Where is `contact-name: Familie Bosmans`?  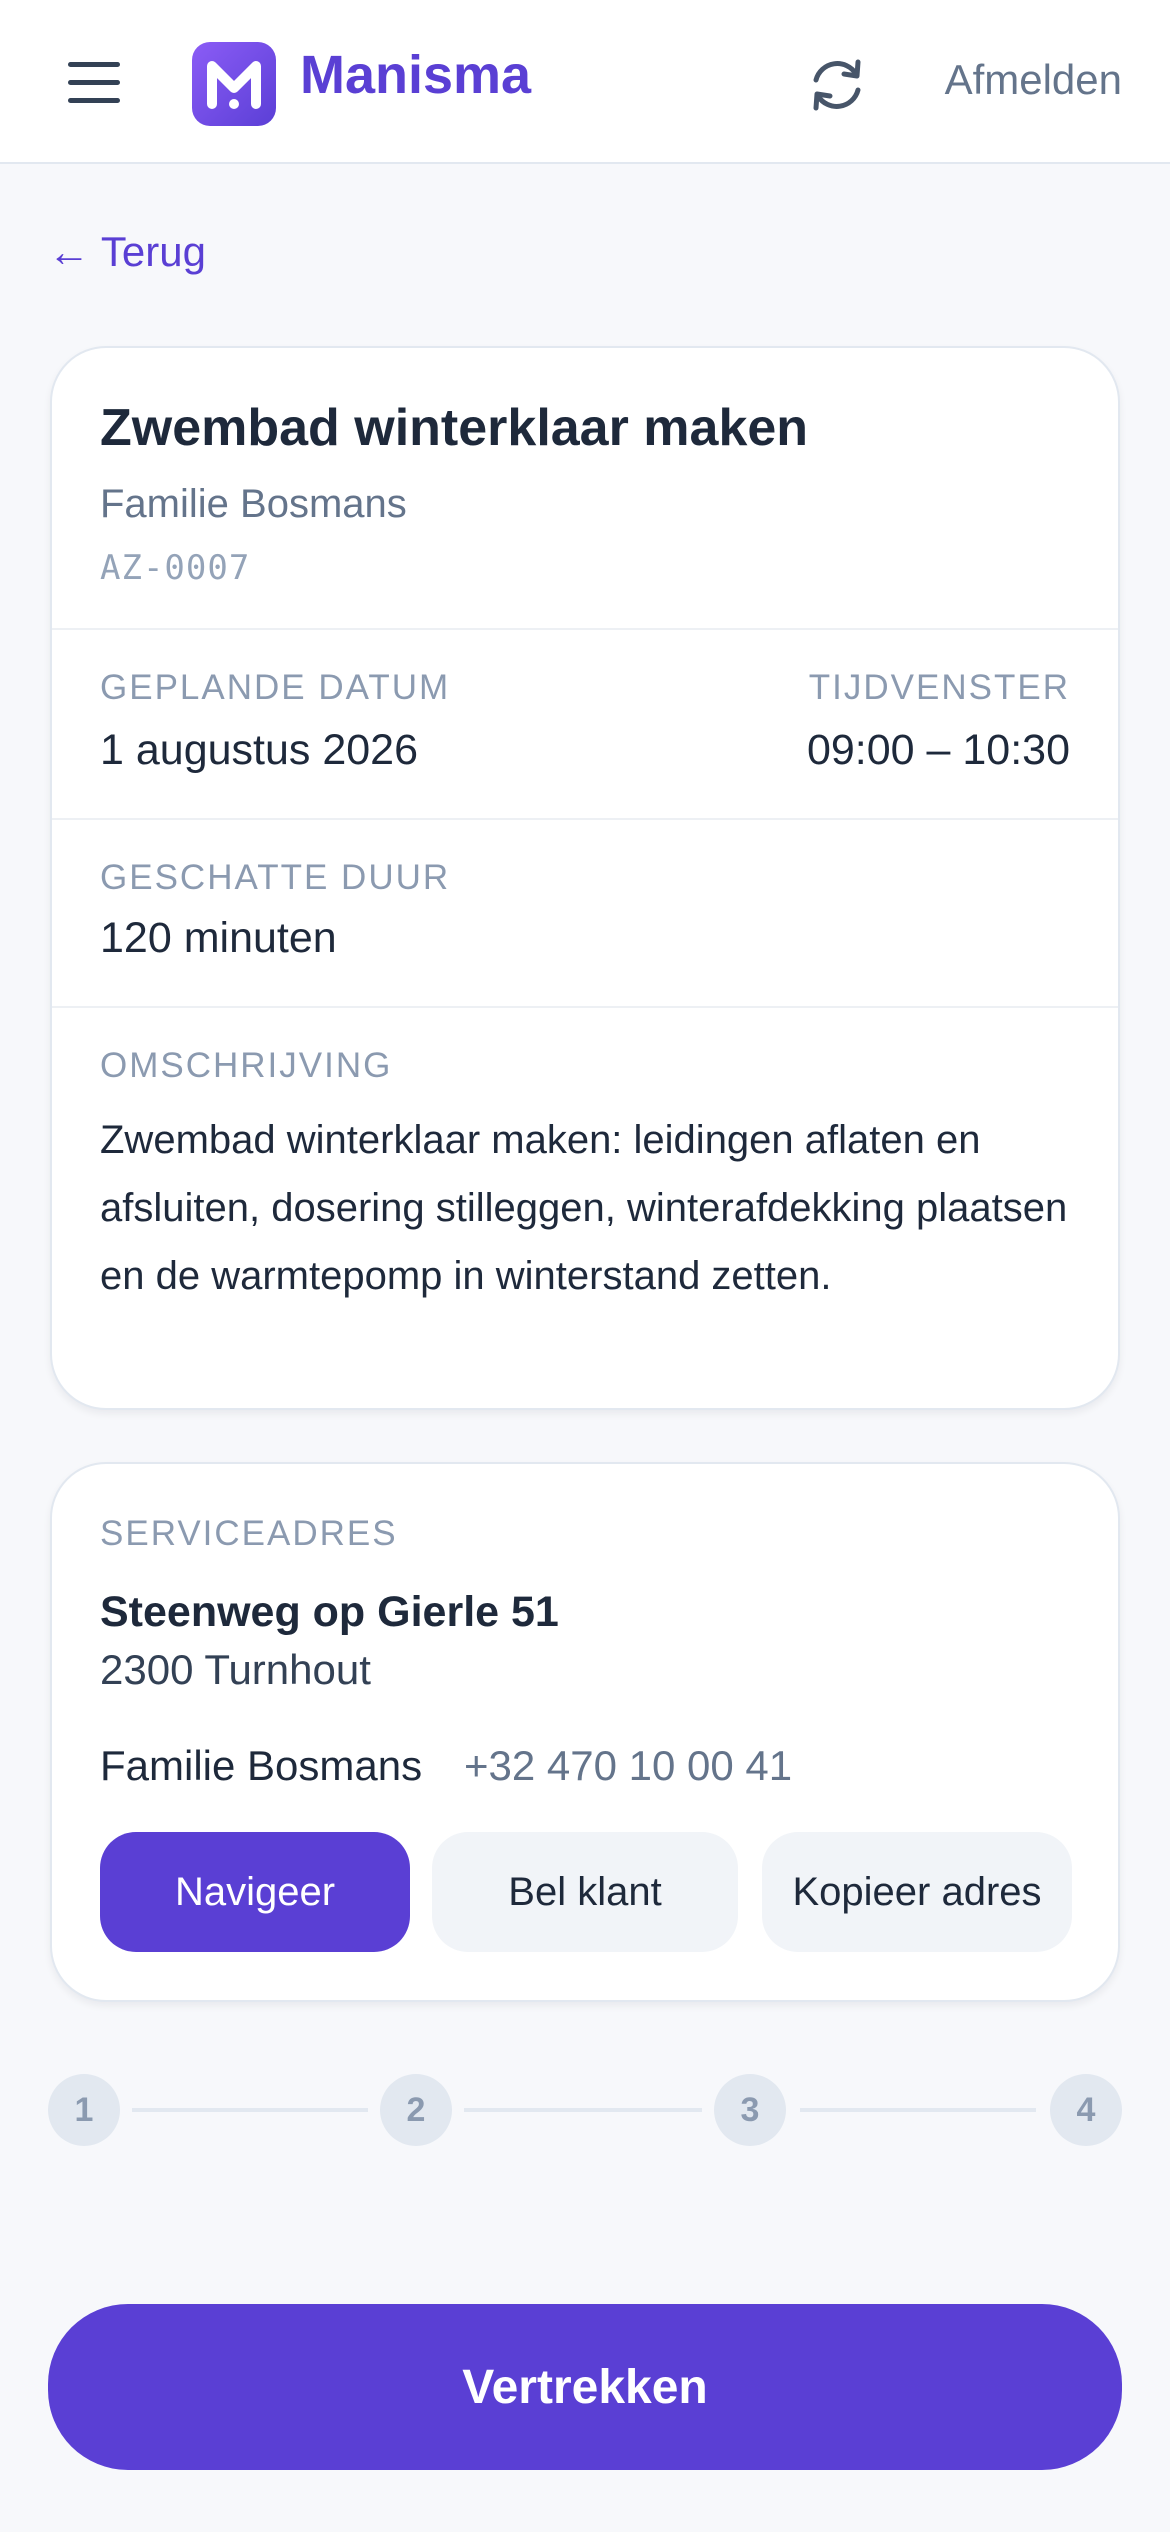 contact-name: Familie Bosmans is located at coordinates (261, 1765).